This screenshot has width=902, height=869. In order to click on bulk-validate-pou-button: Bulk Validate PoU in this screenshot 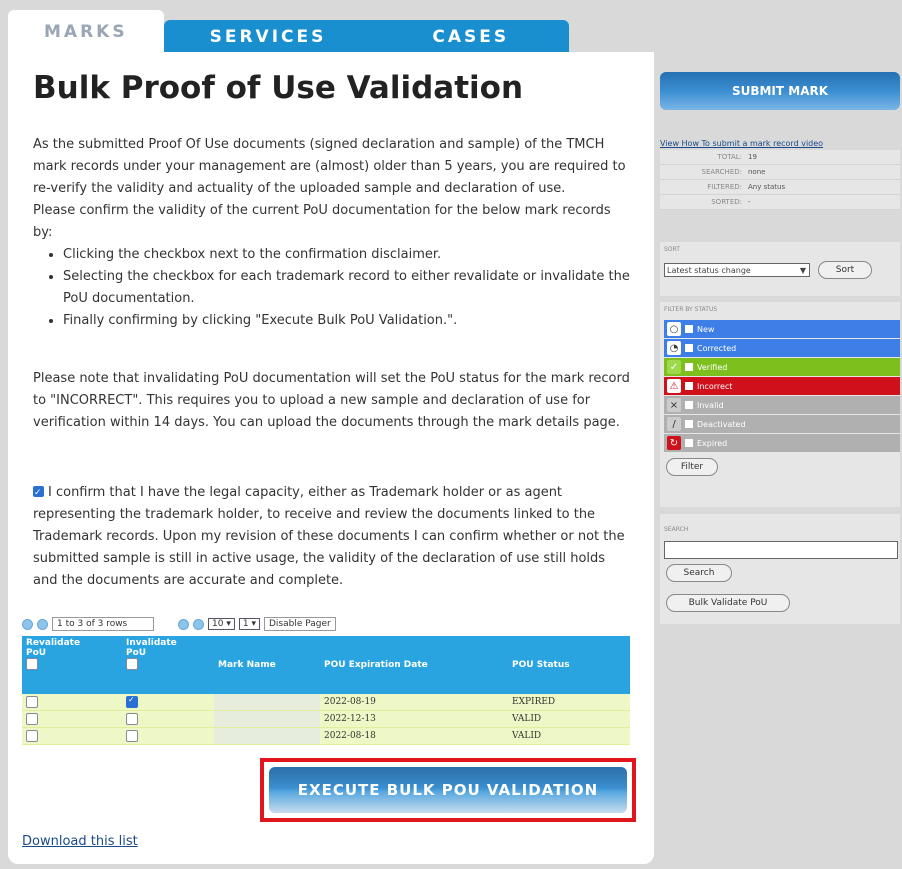, I will do `click(728, 603)`.